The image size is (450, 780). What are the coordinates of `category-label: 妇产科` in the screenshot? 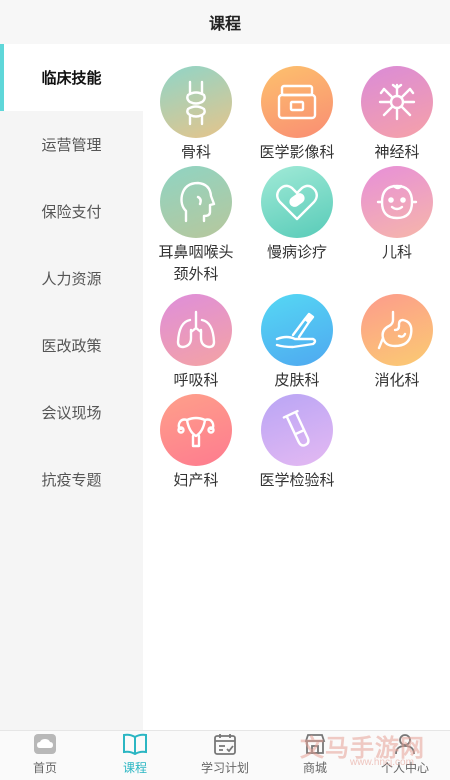 It's located at (196, 480).